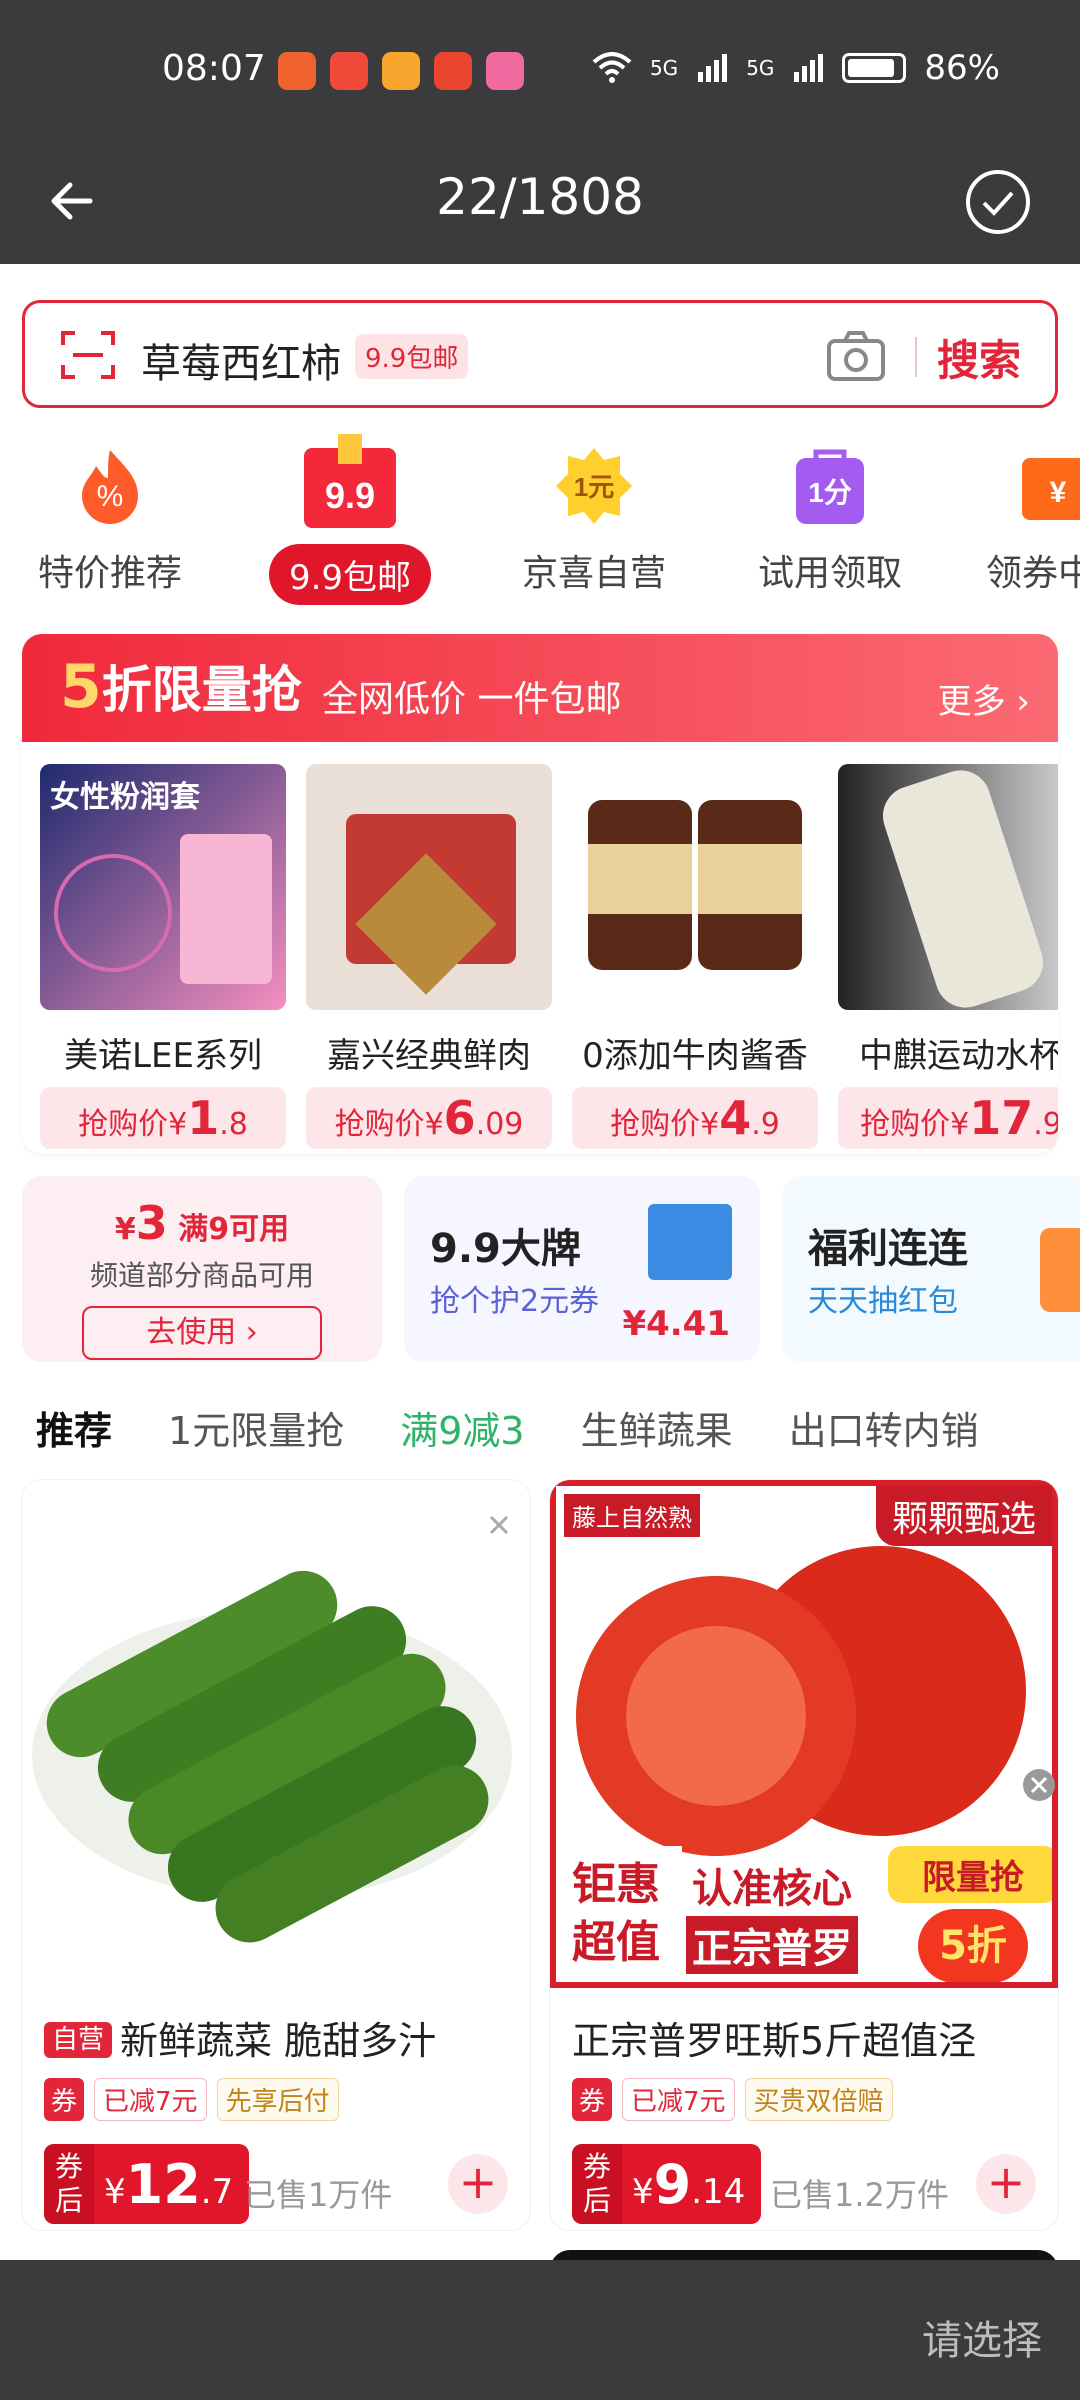  What do you see at coordinates (830, 492) in the screenshot?
I see `svg-text: 1分` at bounding box center [830, 492].